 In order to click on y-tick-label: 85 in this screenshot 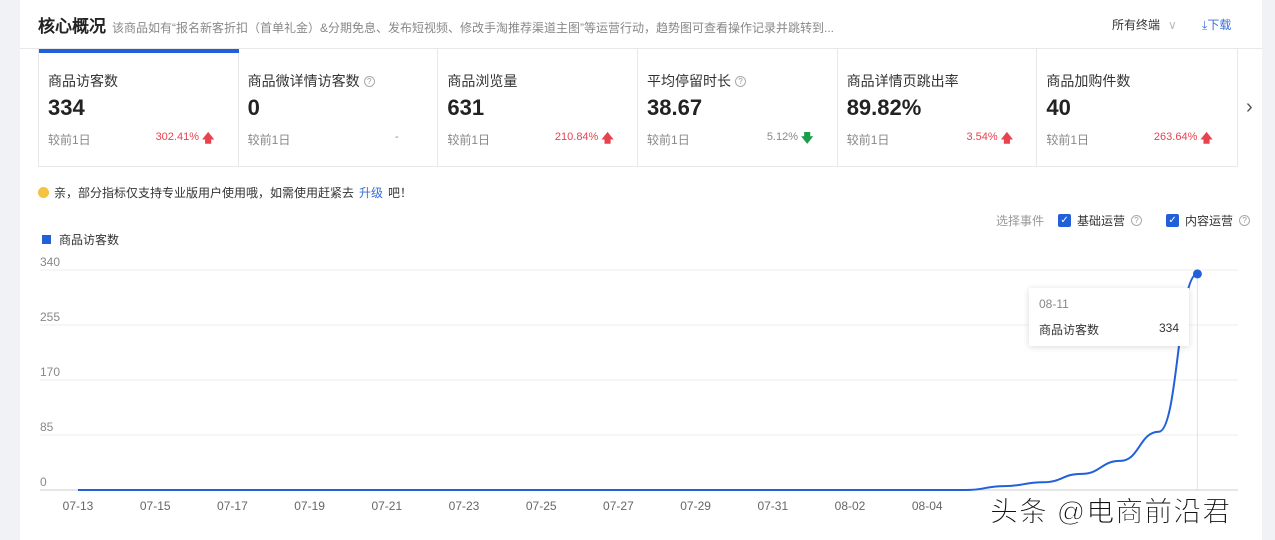, I will do `click(47, 427)`.